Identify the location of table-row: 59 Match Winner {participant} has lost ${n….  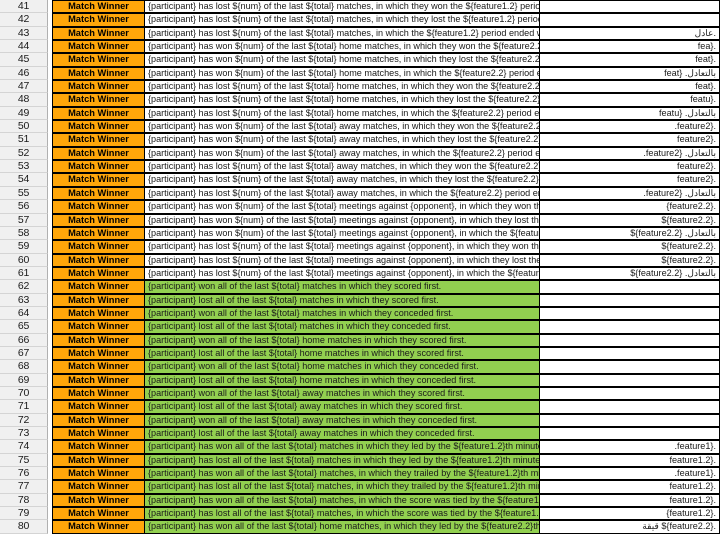
(360, 247).